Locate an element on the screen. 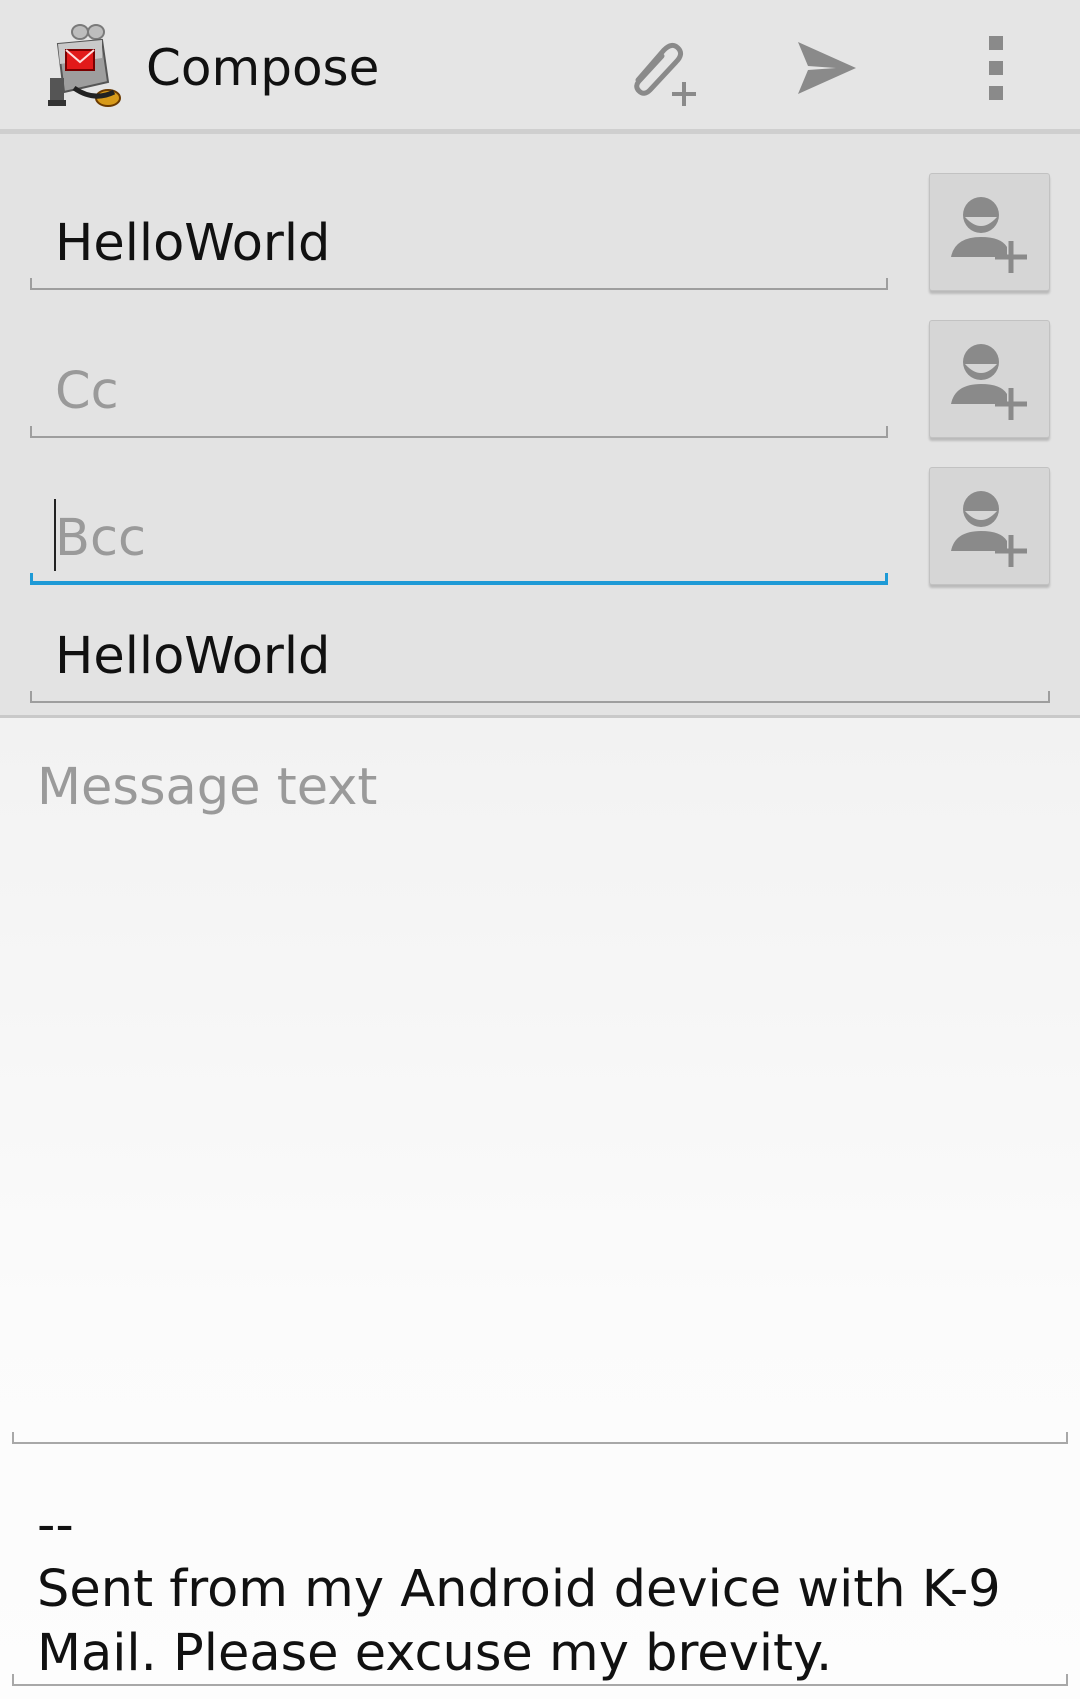 Image resolution: width=1080 pixels, height=1699 pixels. cc-field: Cc is located at coordinates (459, 383).